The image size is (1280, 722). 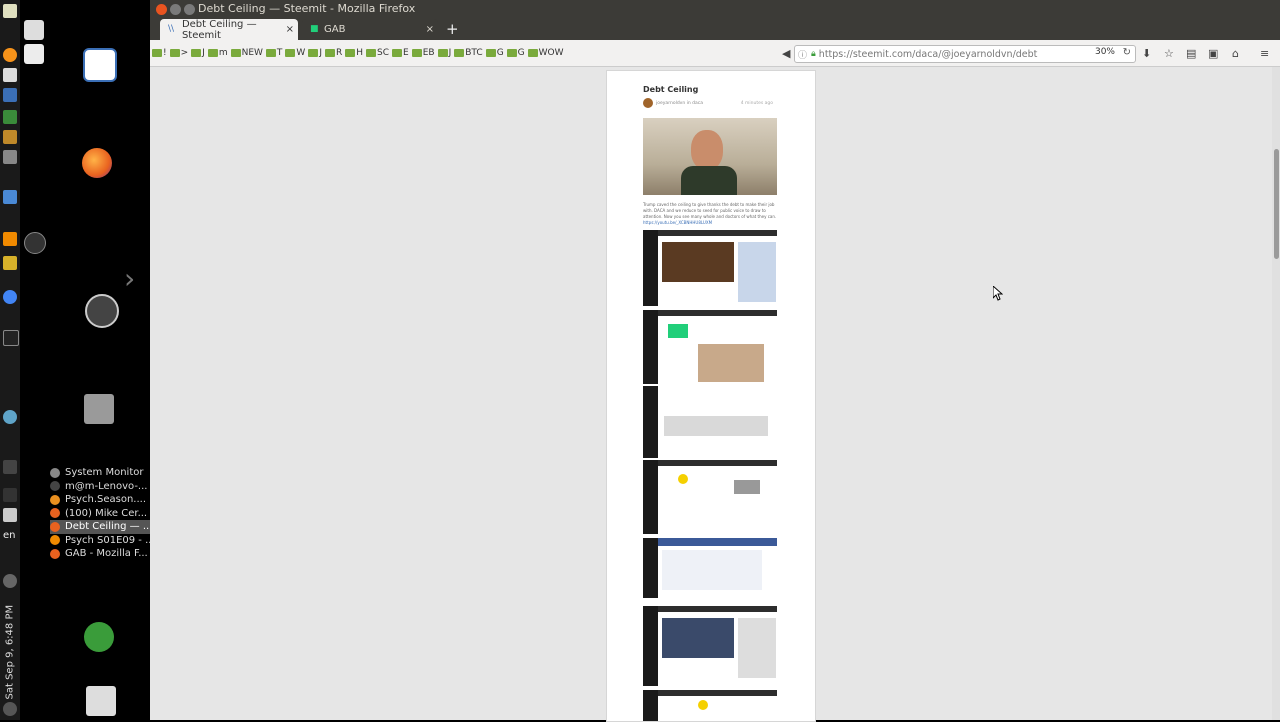 What do you see at coordinates (786, 53) in the screenshot?
I see `back-arrow-icon: ◀` at bounding box center [786, 53].